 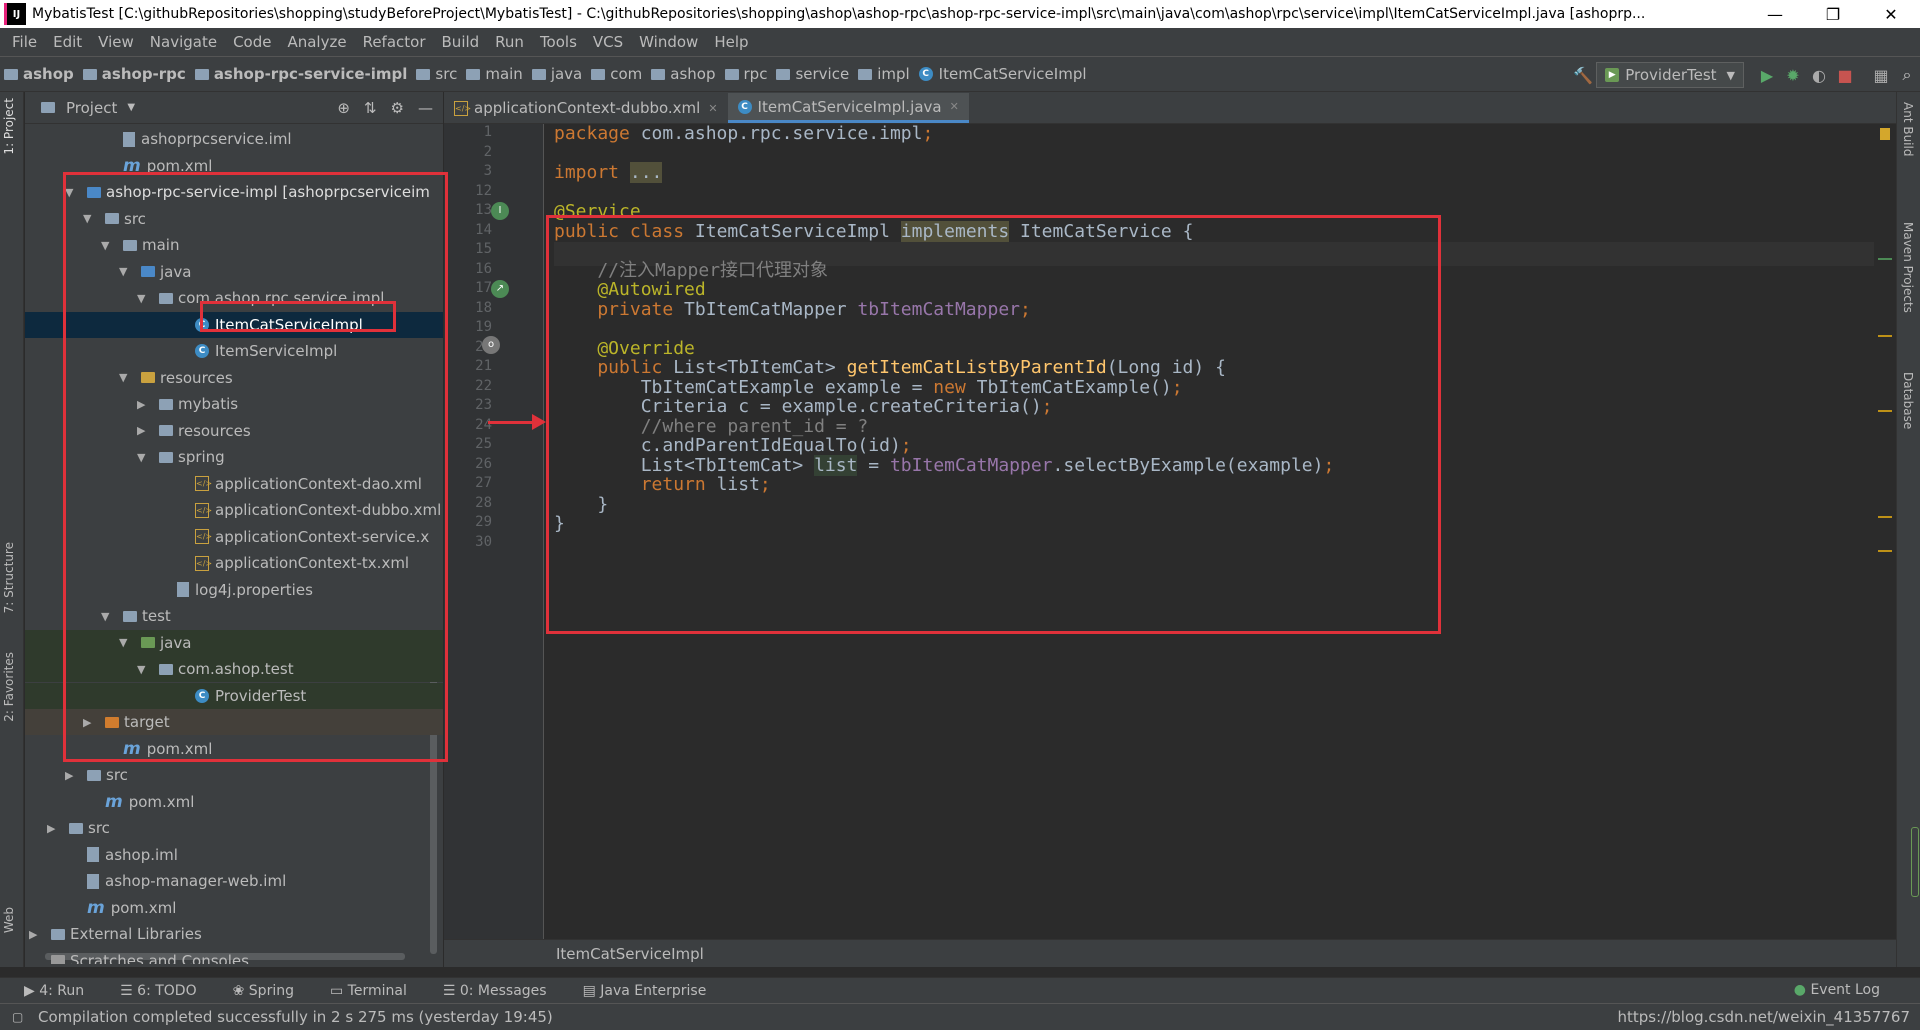 I want to click on override-gutter-icon: o, so click(x=491, y=345).